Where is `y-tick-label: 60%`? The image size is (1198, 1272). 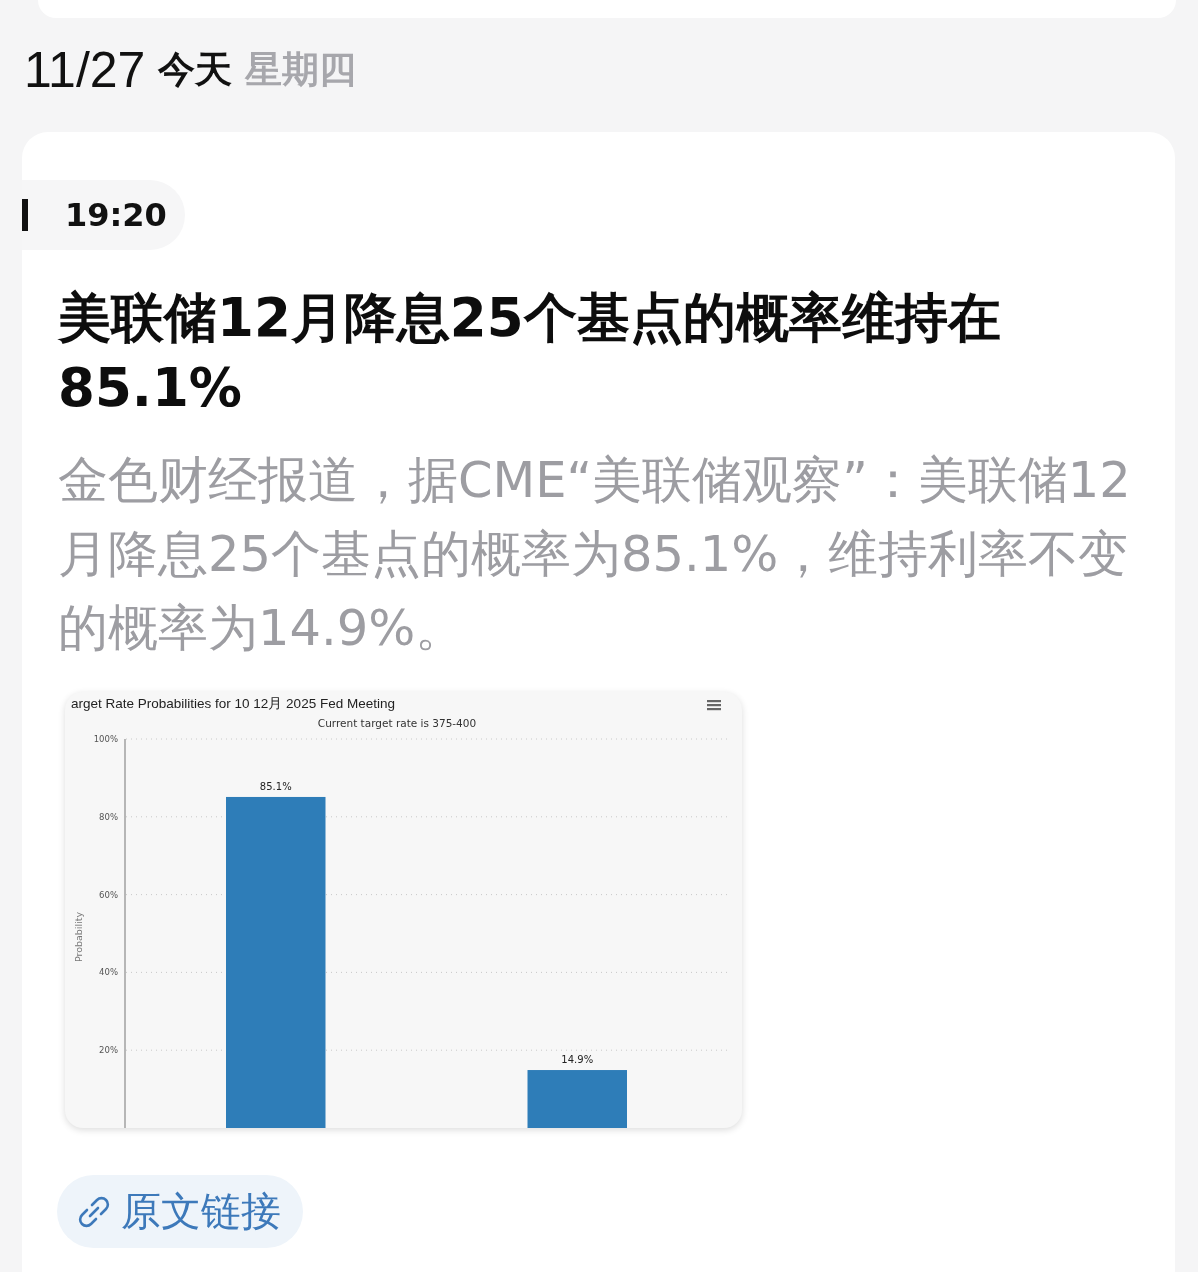 y-tick-label: 60% is located at coordinates (108, 894).